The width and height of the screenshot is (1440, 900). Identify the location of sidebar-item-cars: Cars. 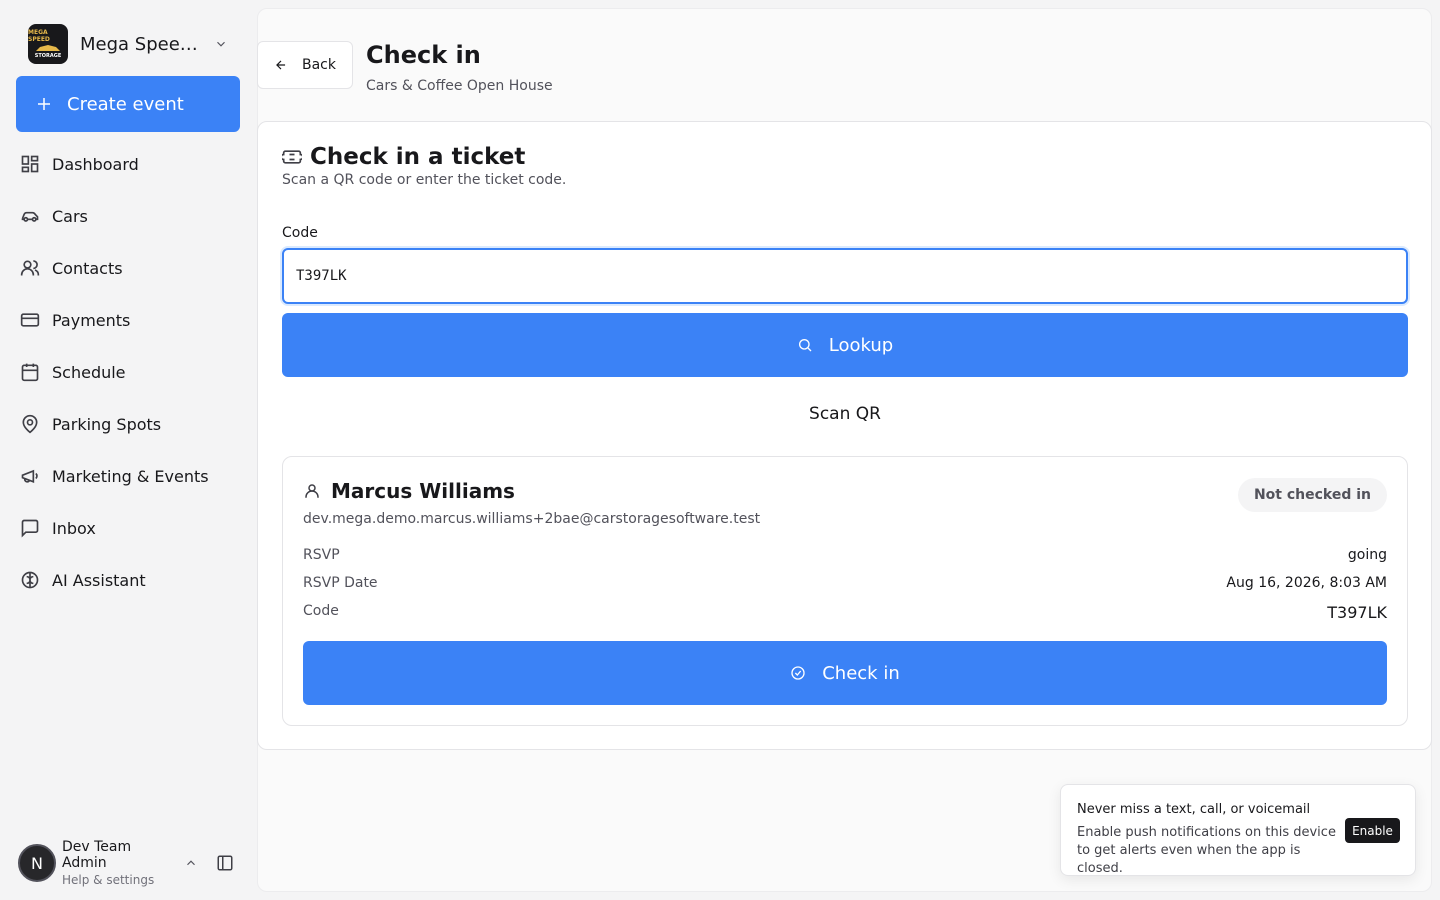
(128, 216).